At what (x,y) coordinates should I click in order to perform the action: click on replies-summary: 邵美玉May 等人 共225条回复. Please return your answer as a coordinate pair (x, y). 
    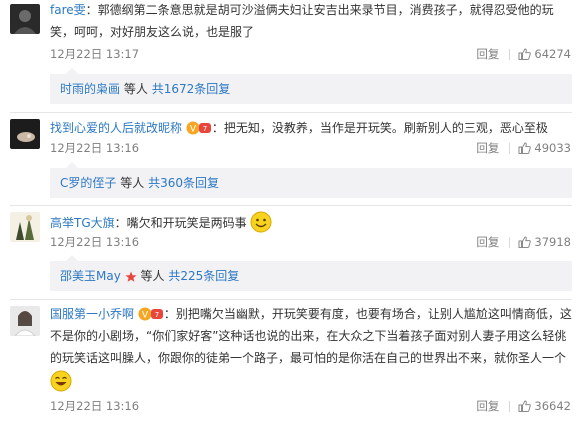
    Looking at the image, I should click on (311, 273).